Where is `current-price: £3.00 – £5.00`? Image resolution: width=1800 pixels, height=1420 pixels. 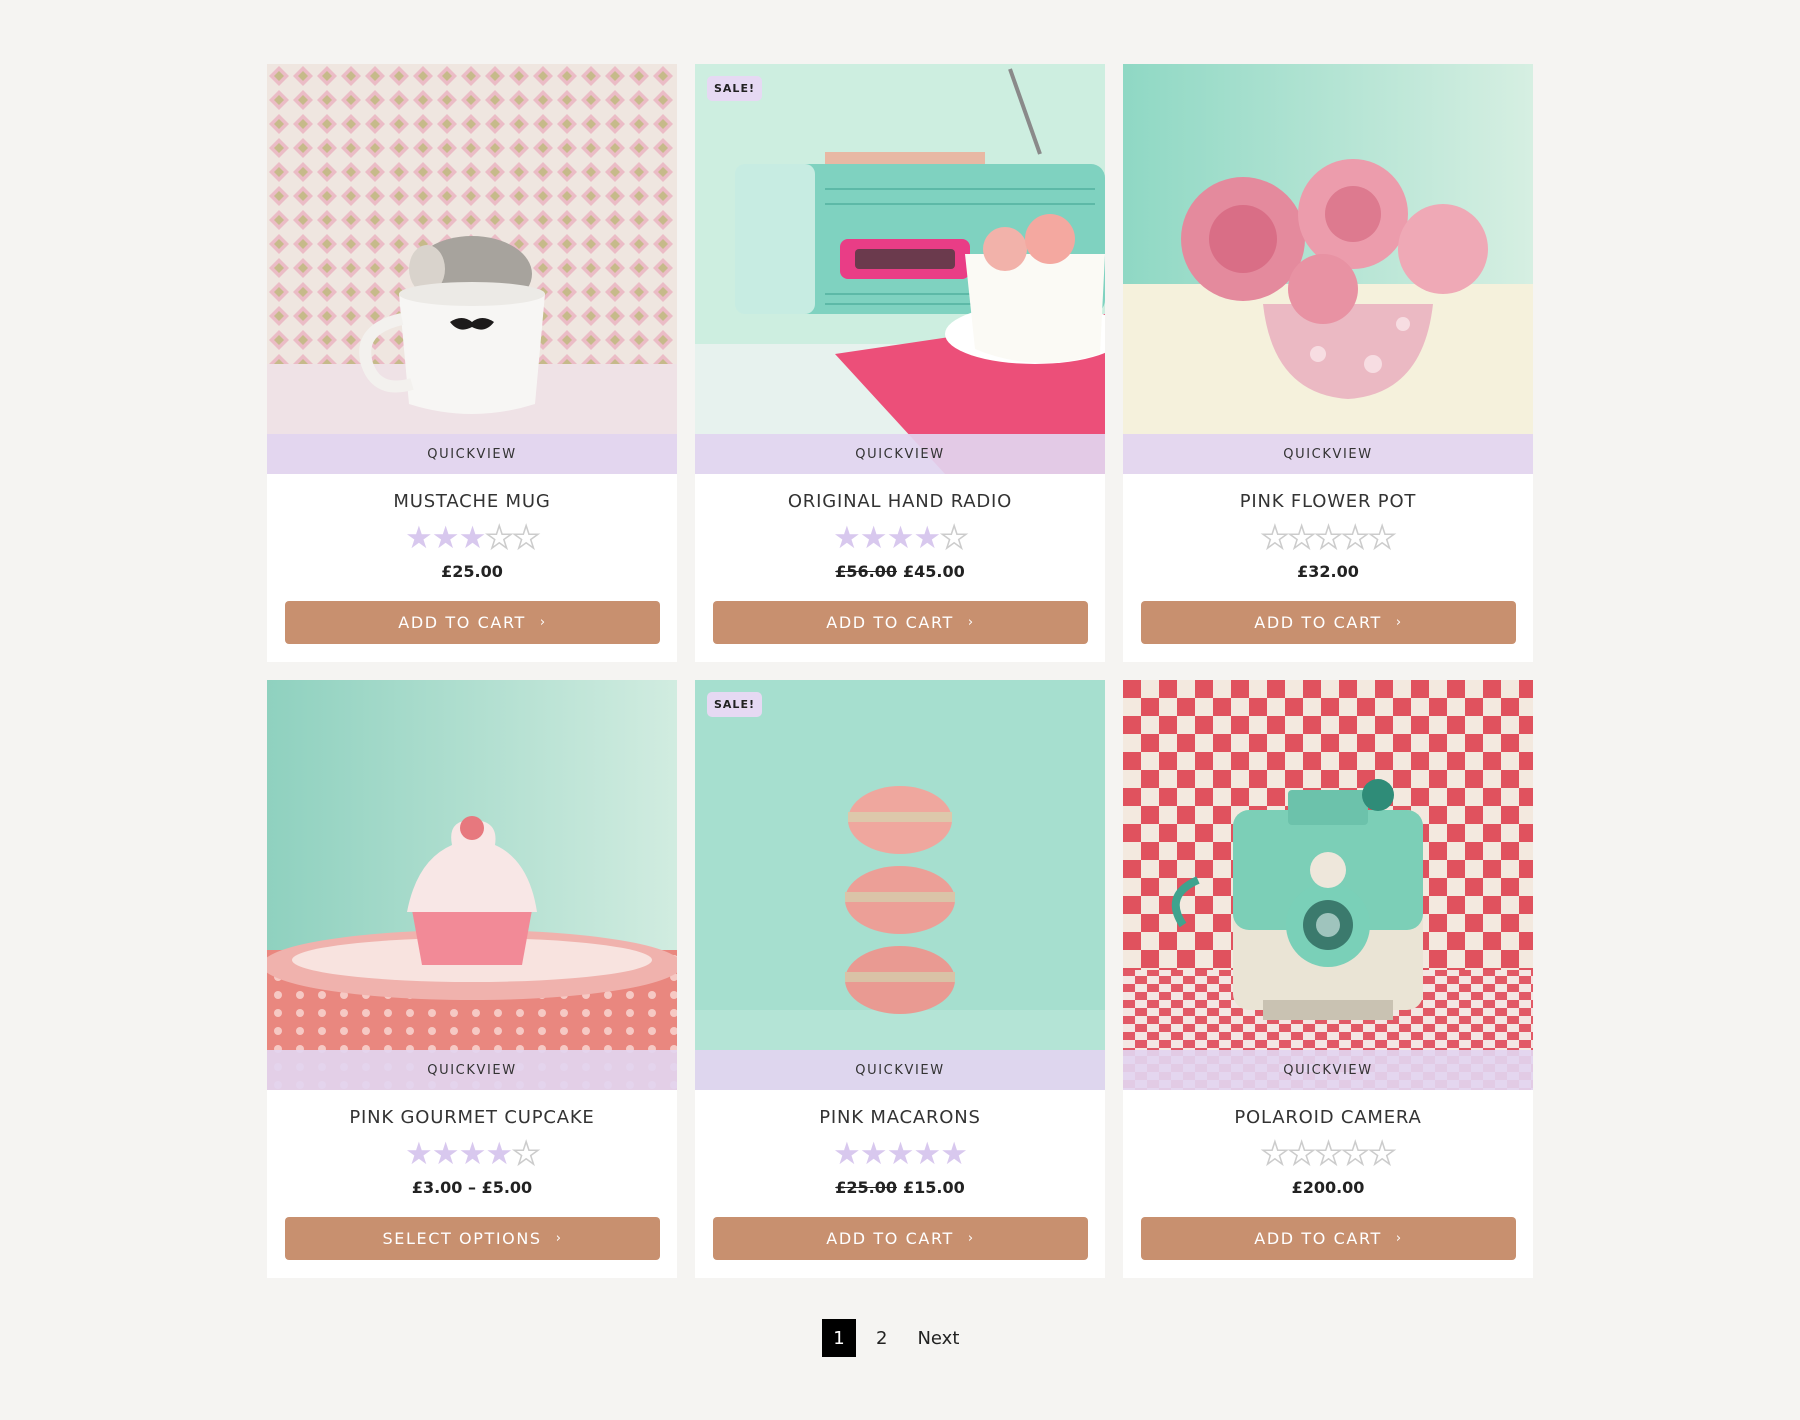
current-price: £3.00 – £5.00 is located at coordinates (472, 1187).